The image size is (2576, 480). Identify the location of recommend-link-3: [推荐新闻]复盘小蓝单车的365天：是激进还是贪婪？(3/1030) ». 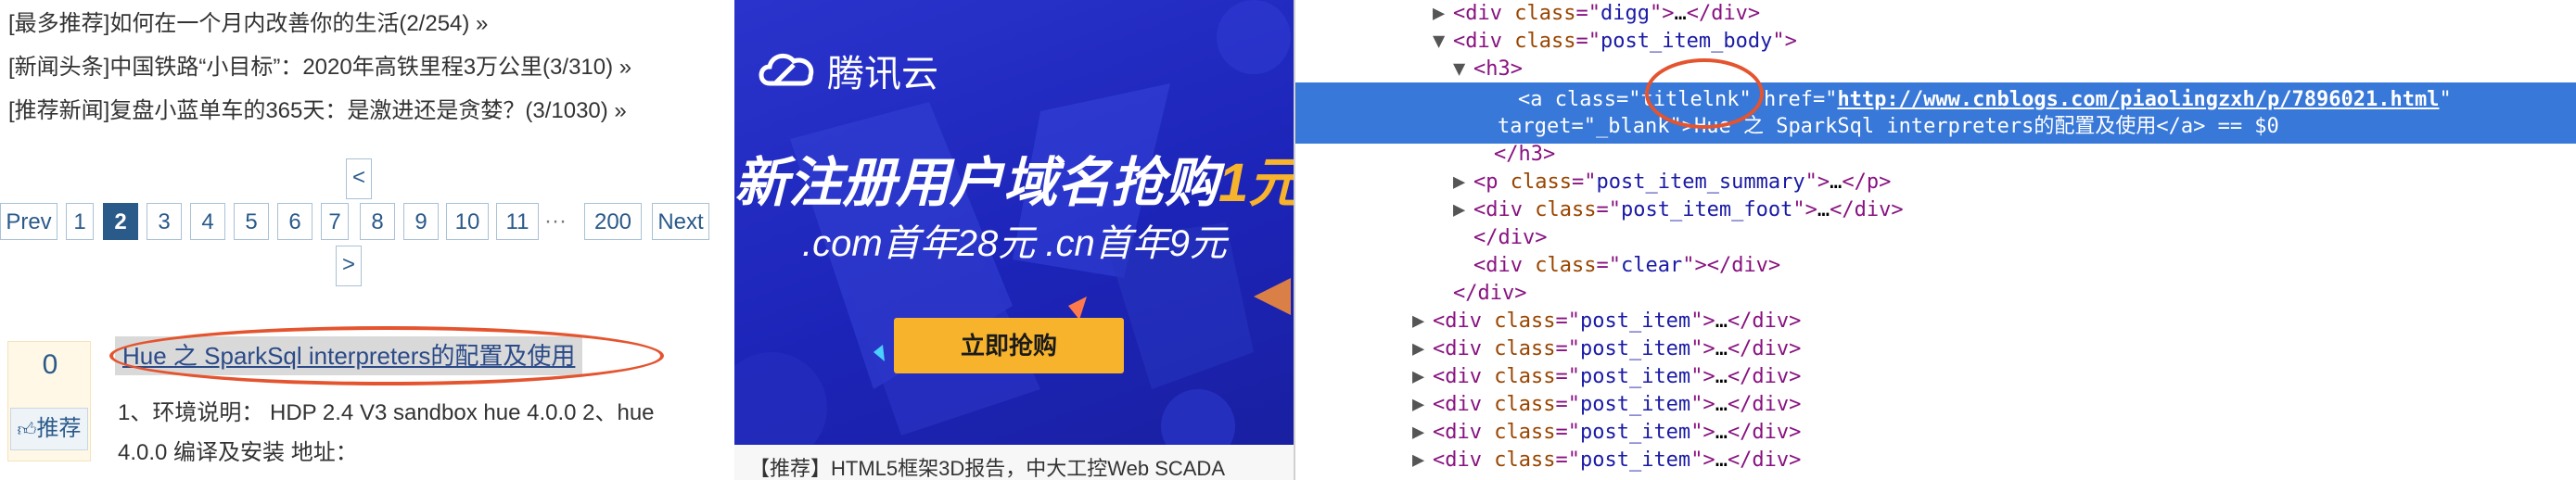
(318, 108).